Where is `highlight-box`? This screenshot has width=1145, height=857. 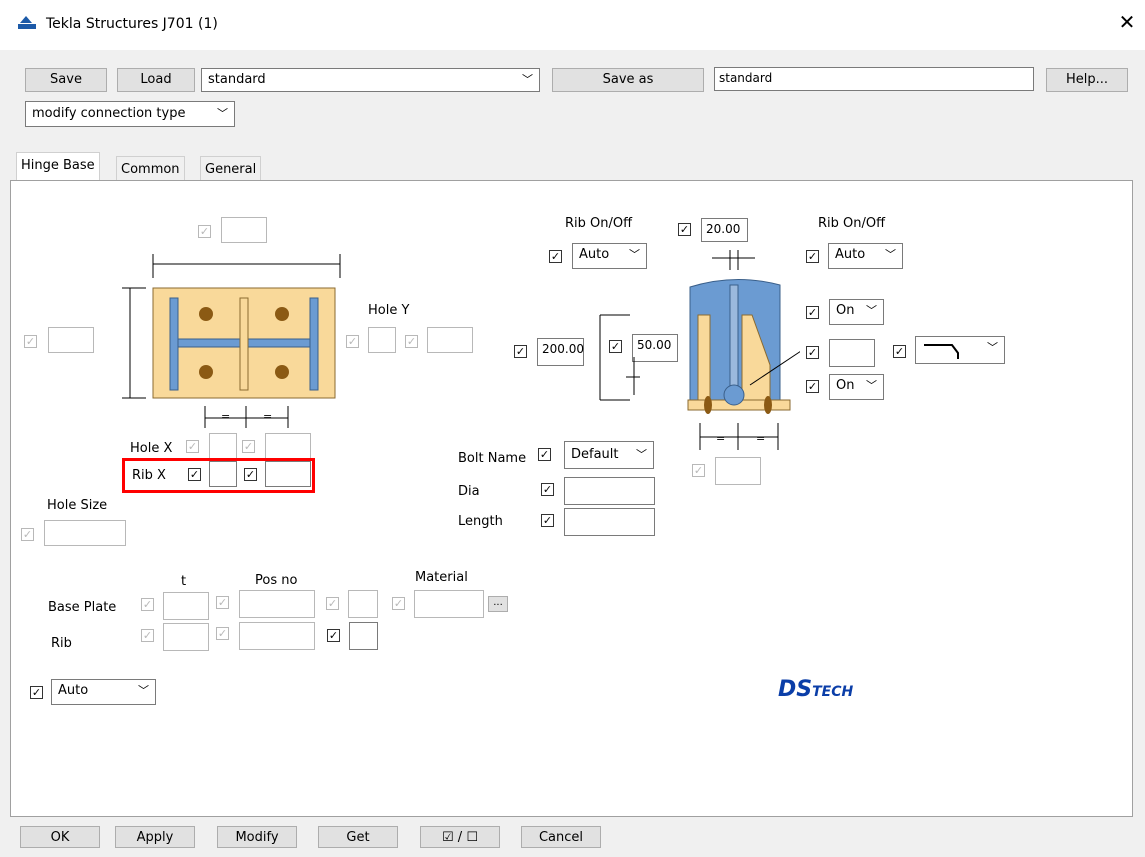 highlight-box is located at coordinates (218, 475).